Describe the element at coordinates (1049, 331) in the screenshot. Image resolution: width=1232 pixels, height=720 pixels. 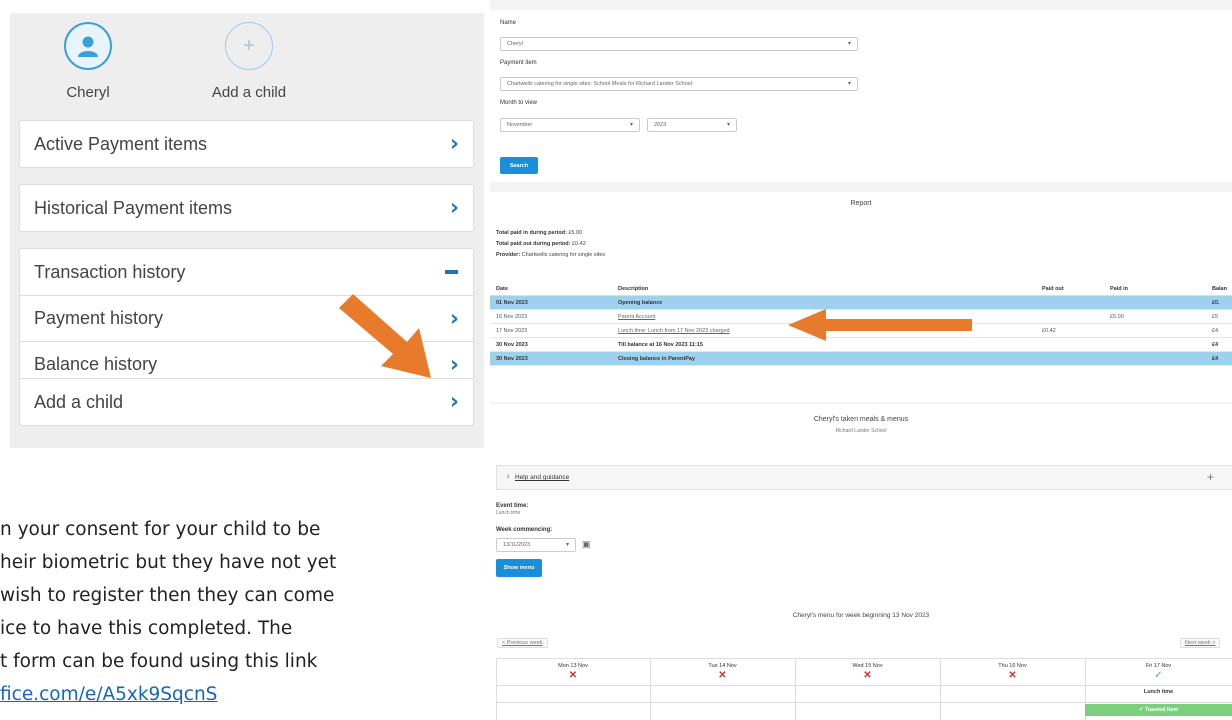
I see `row-paid-out: £0.42` at that location.